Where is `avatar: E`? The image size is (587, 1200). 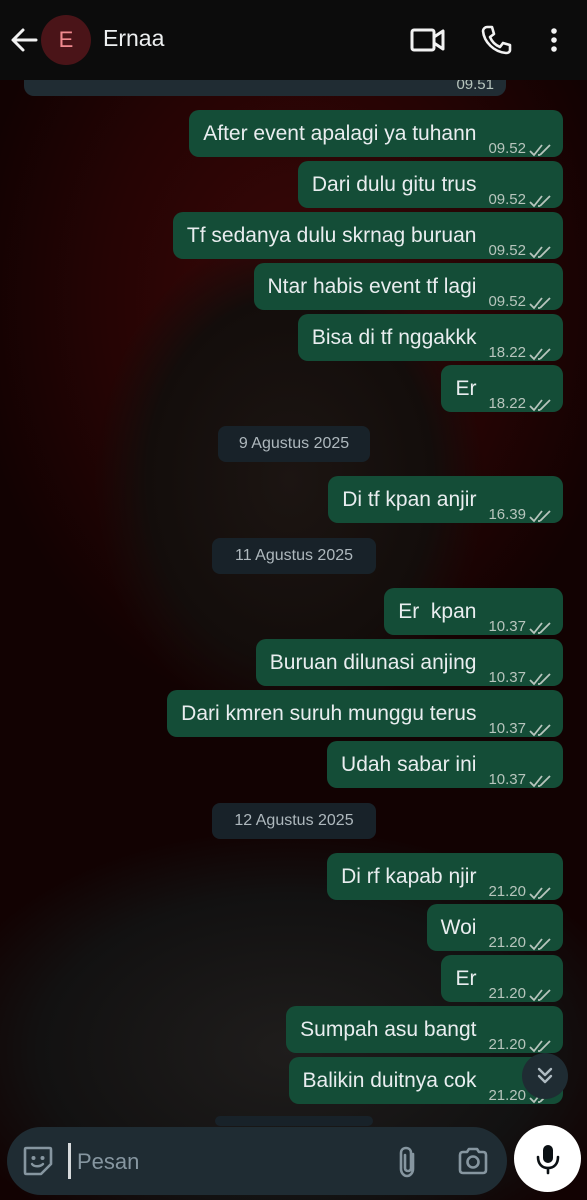
avatar: E is located at coordinates (66, 40).